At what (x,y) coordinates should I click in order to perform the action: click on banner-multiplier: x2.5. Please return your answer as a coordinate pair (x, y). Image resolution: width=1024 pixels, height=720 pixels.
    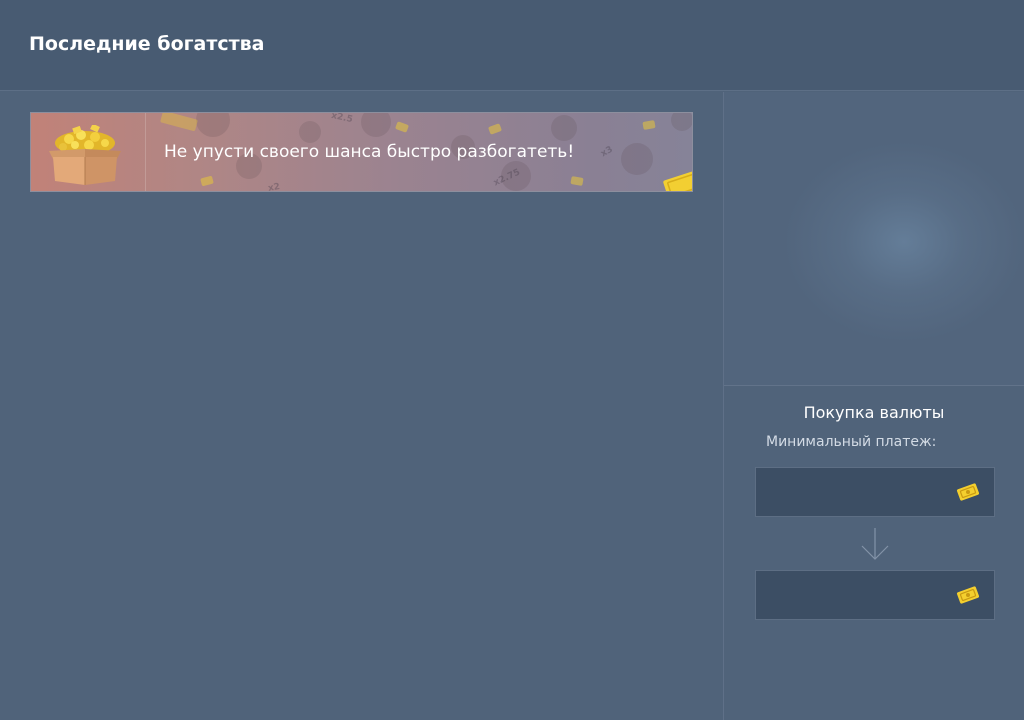
    Looking at the image, I should click on (342, 119).